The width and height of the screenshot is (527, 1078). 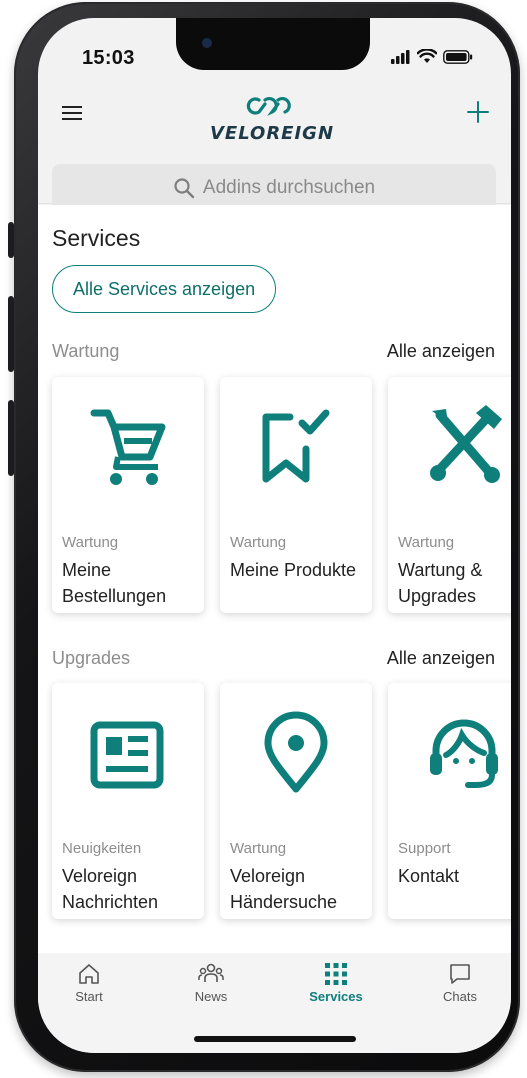 I want to click on tab-label: News, so click(x=211, y=996).